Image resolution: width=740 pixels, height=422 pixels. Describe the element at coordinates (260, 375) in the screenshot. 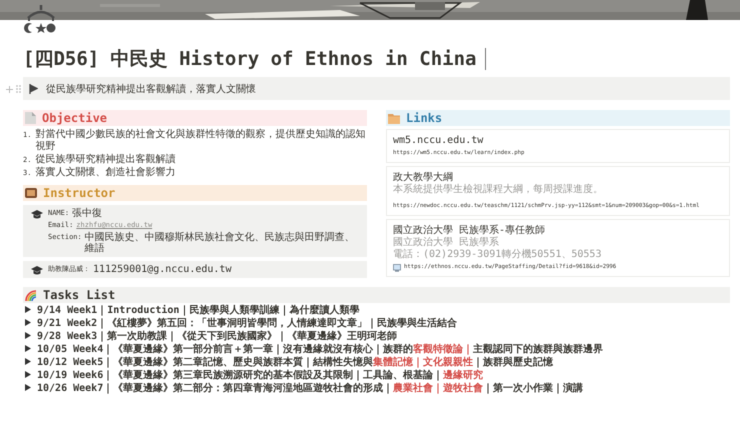

I see `task-title: 10/19 Week6｜《華夏邊緣》第三章民族溯源研究的基本假設及其限制｜工具論、根基論｜邊緣研究` at that location.